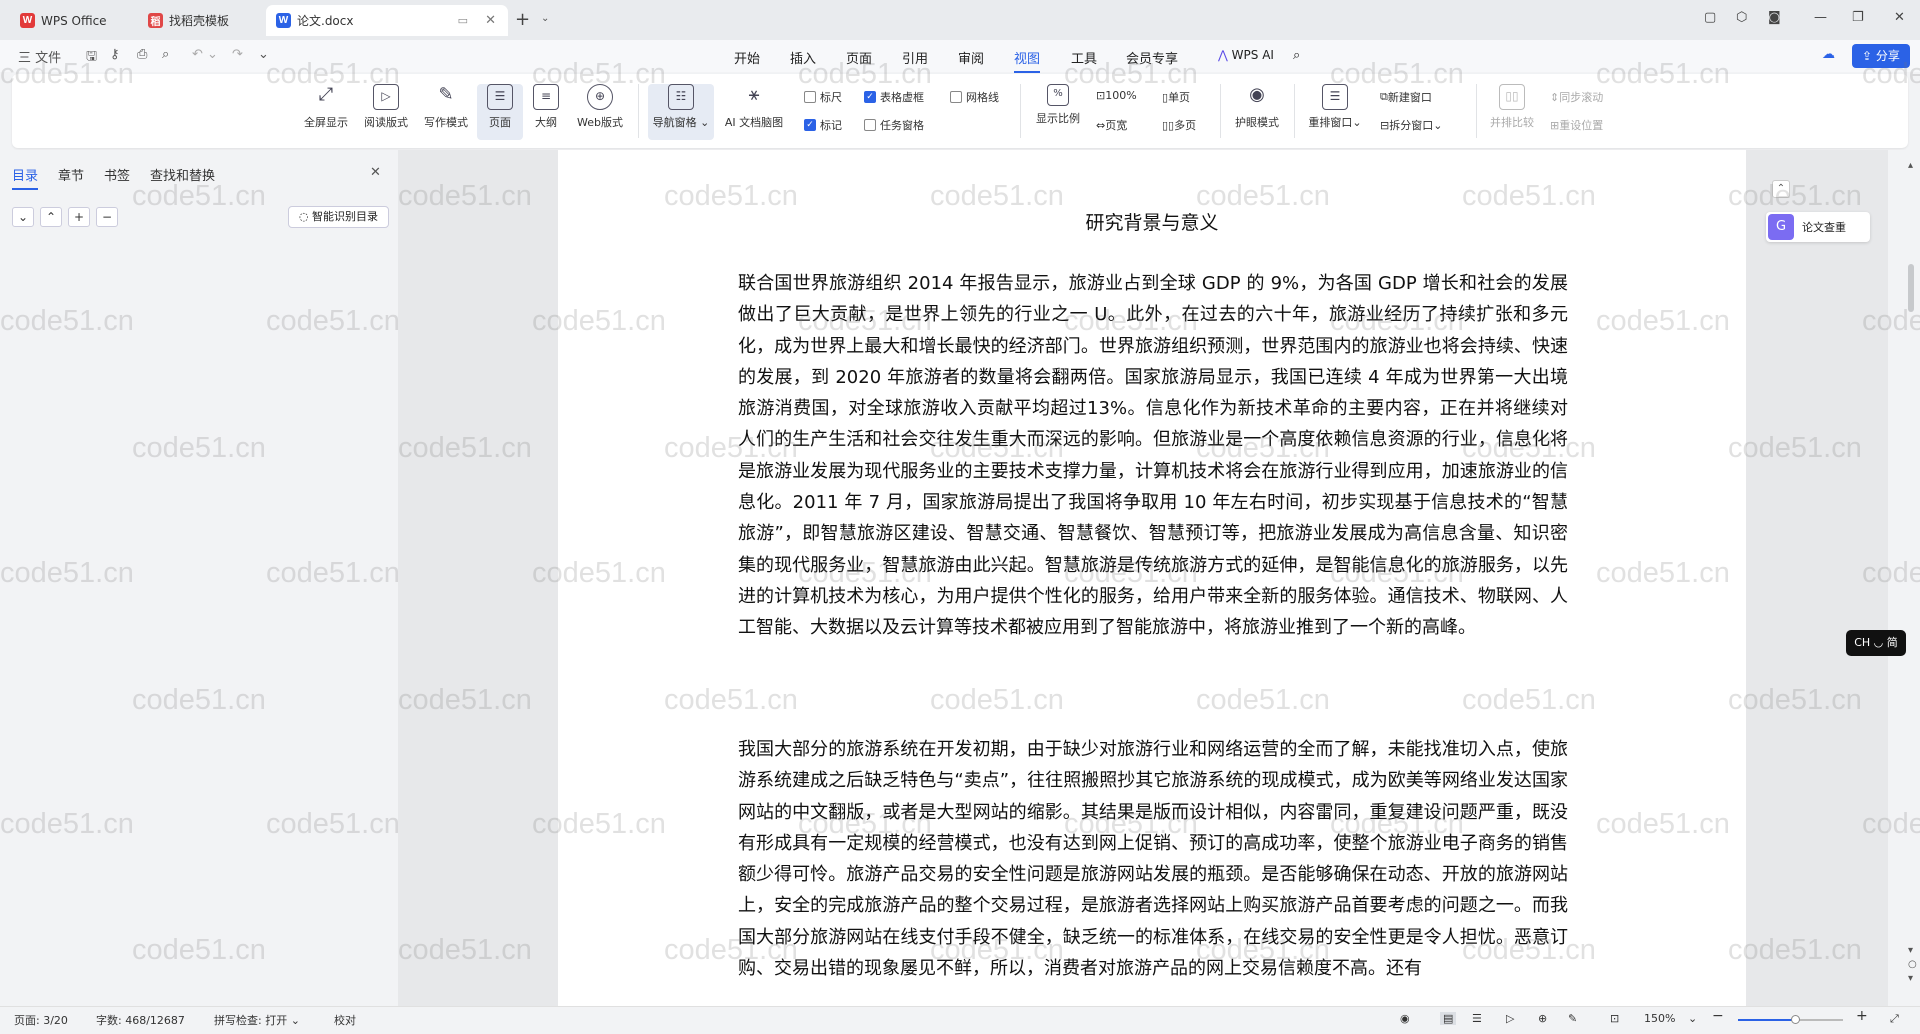 The image size is (1920, 1034). What do you see at coordinates (1912, 965) in the screenshot?
I see `page-nav-icon: ▾ ○ ▾` at bounding box center [1912, 965].